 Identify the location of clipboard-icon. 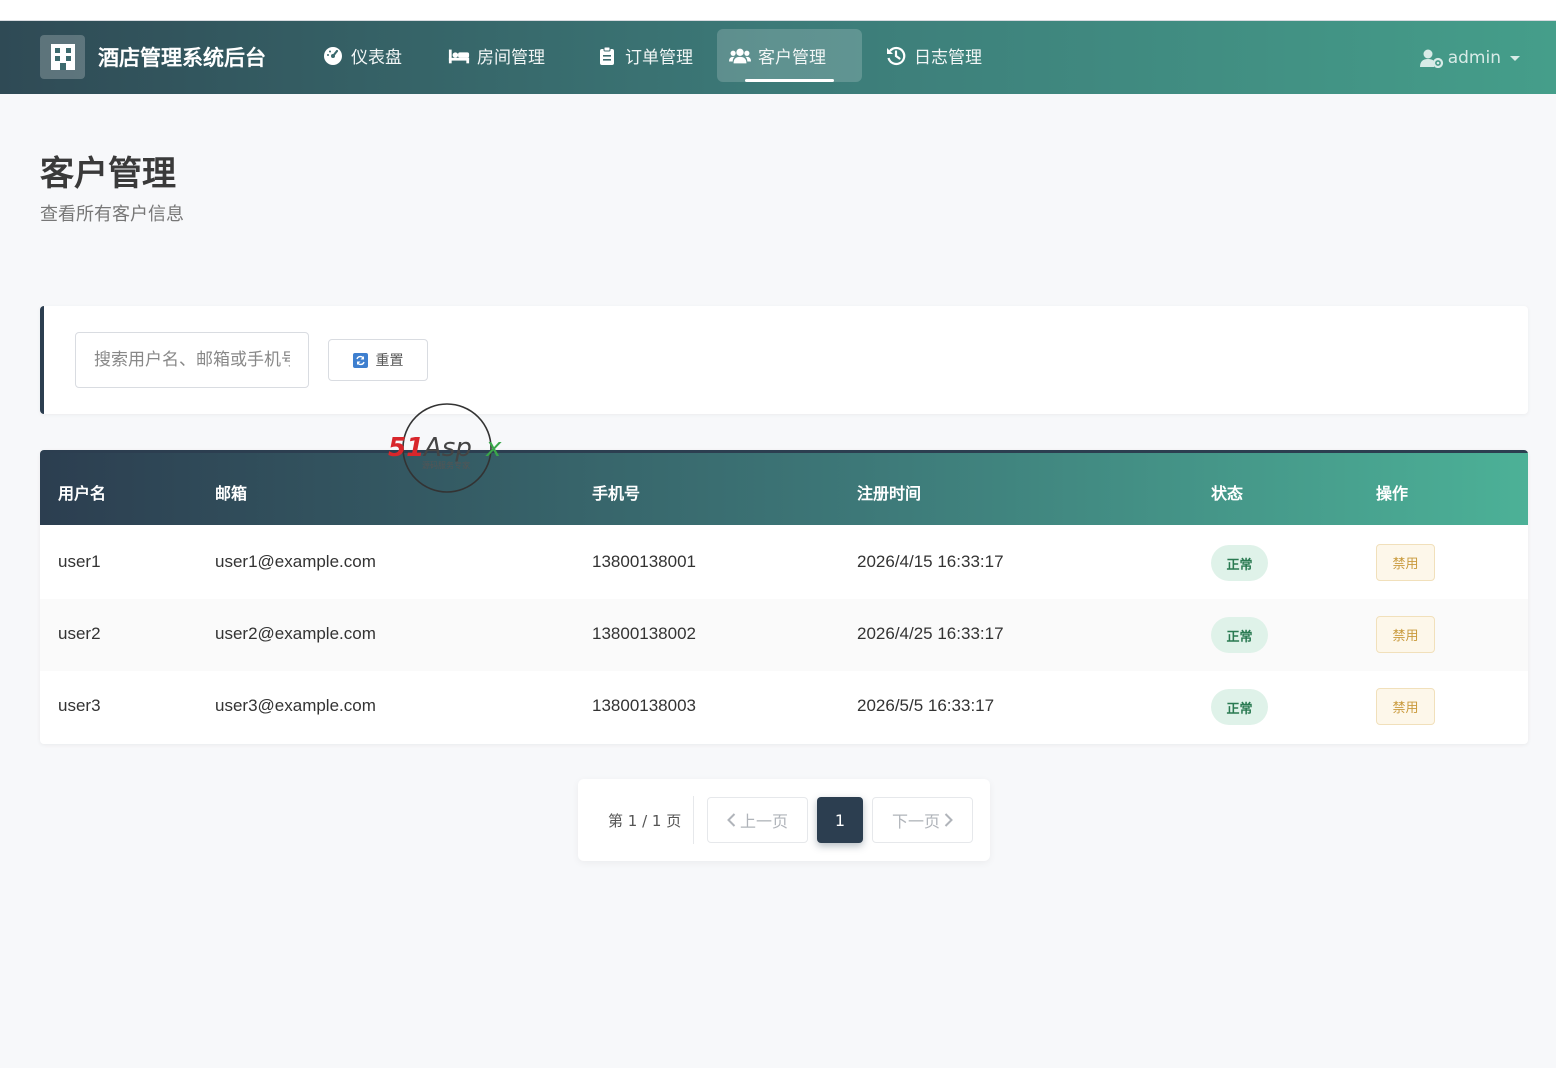
(607, 56).